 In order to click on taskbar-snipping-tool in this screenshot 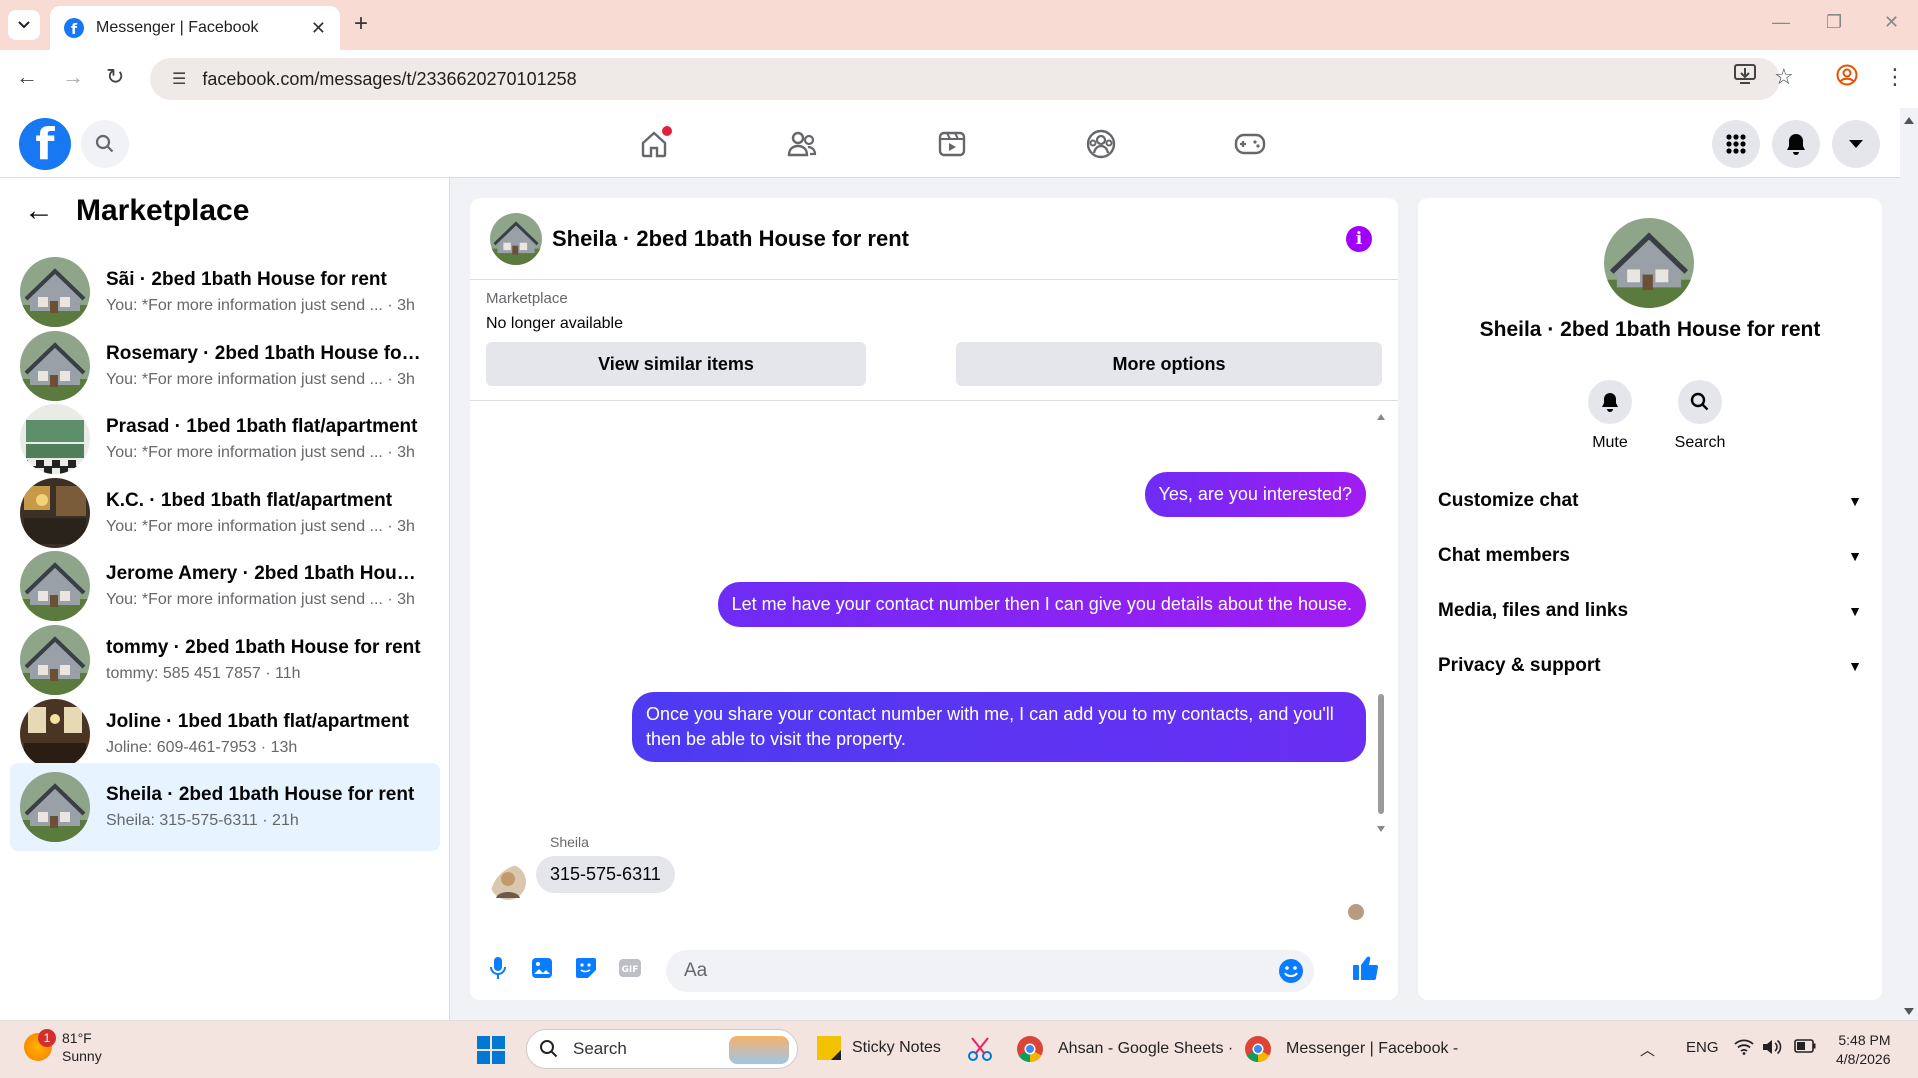, I will do `click(980, 1049)`.